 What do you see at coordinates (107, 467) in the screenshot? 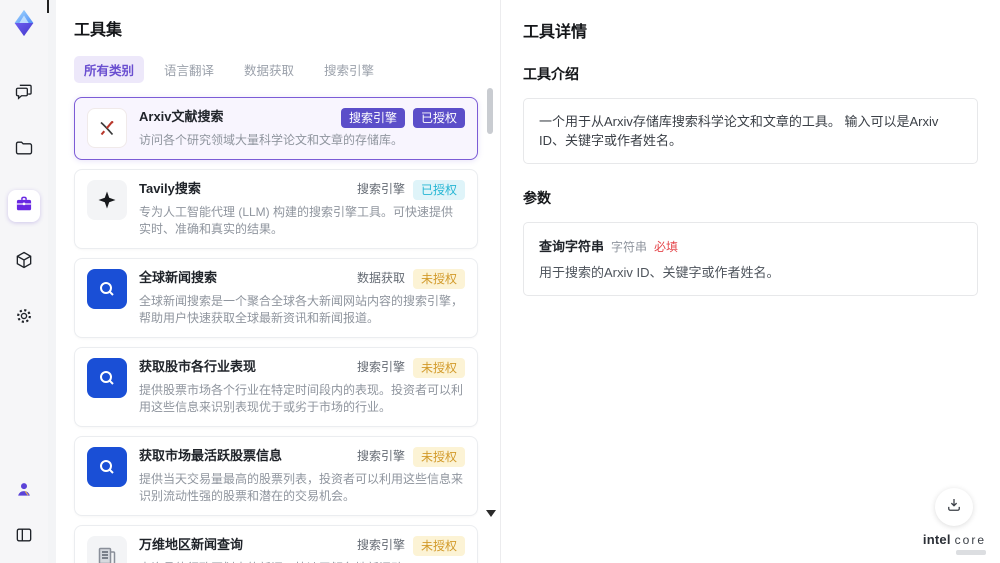
I see `active-stocks-search-icon` at bounding box center [107, 467].